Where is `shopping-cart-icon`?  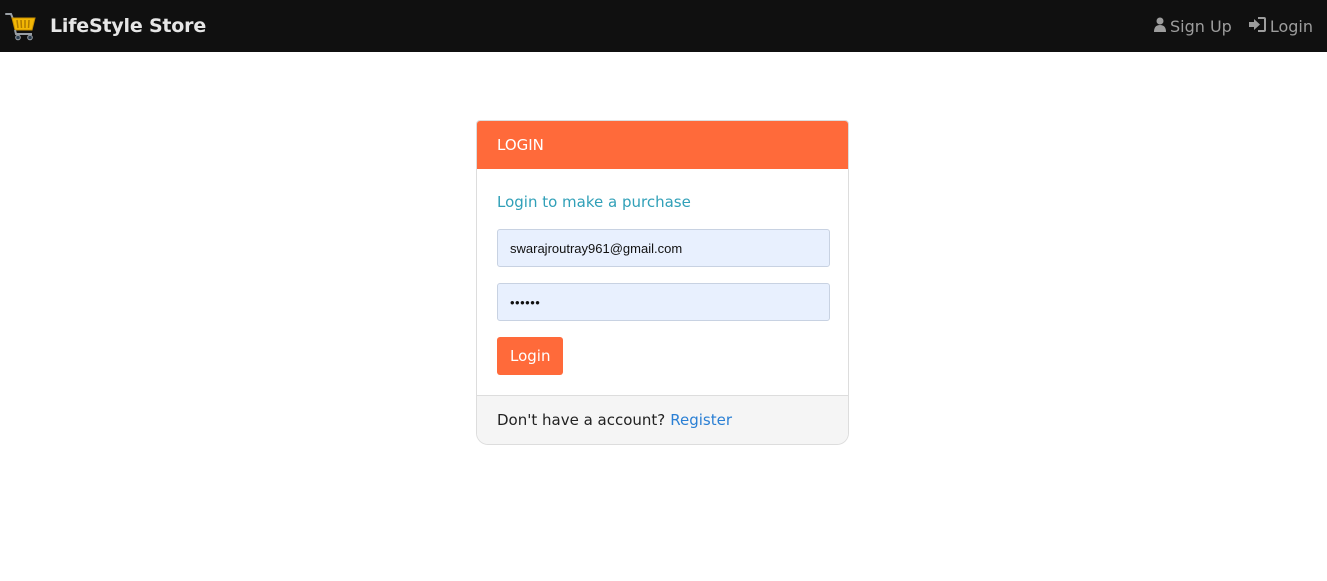
shopping-cart-icon is located at coordinates (21, 26).